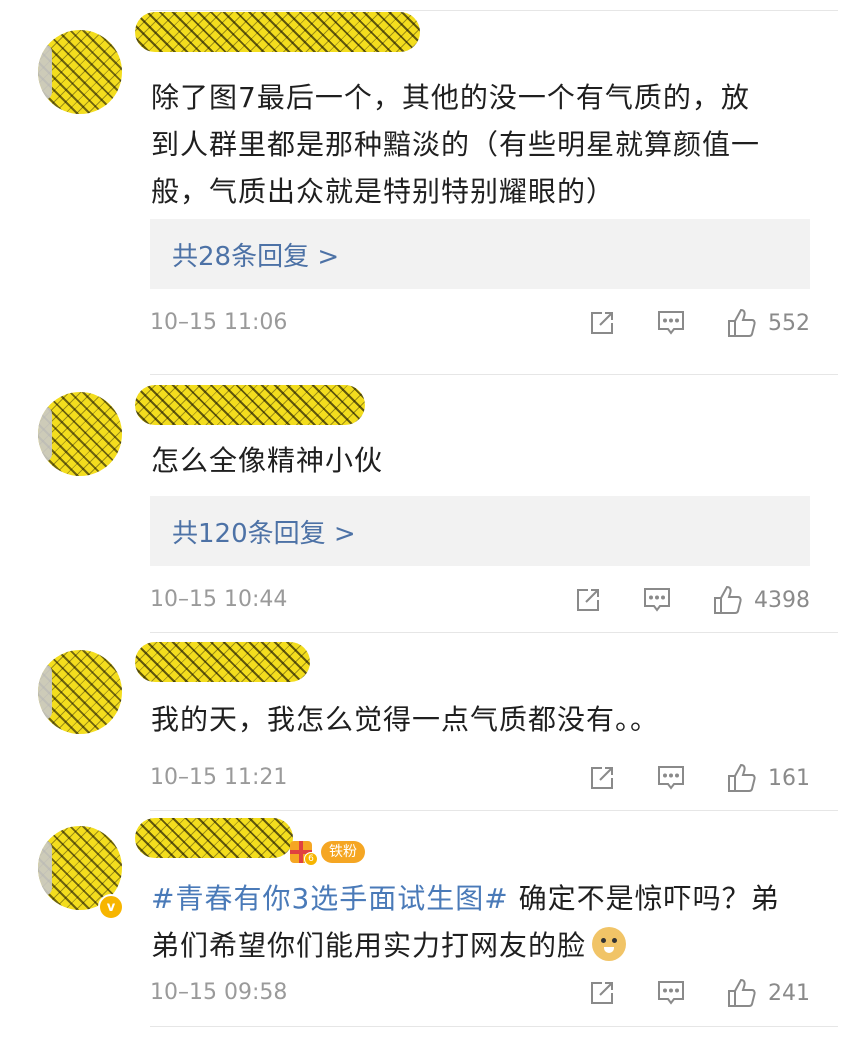 Image resolution: width=848 pixels, height=1038 pixels. I want to click on verified-v-icon: v, so click(111, 907).